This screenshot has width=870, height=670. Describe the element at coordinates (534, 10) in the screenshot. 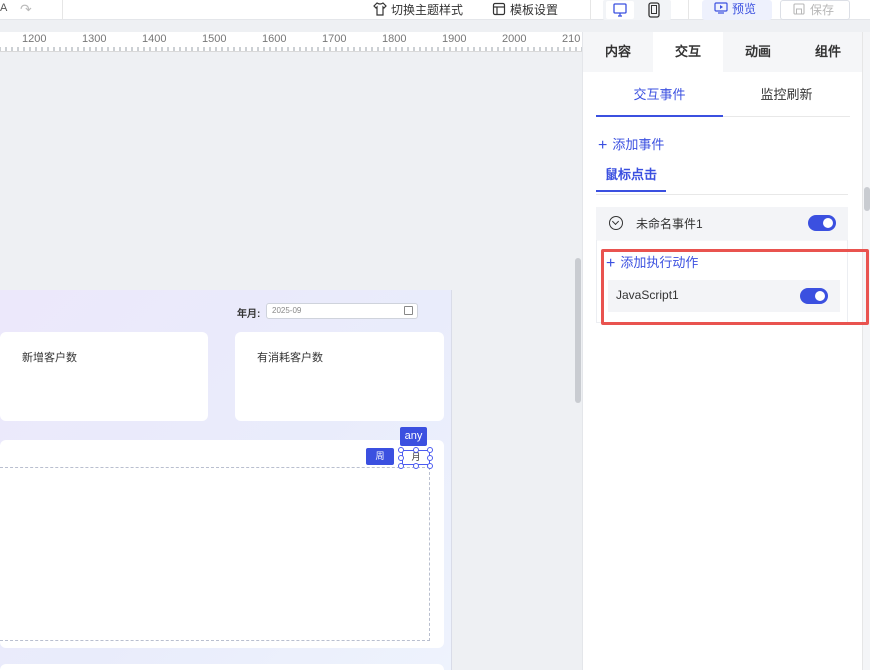

I see `template-settings-label: 模板设置` at that location.